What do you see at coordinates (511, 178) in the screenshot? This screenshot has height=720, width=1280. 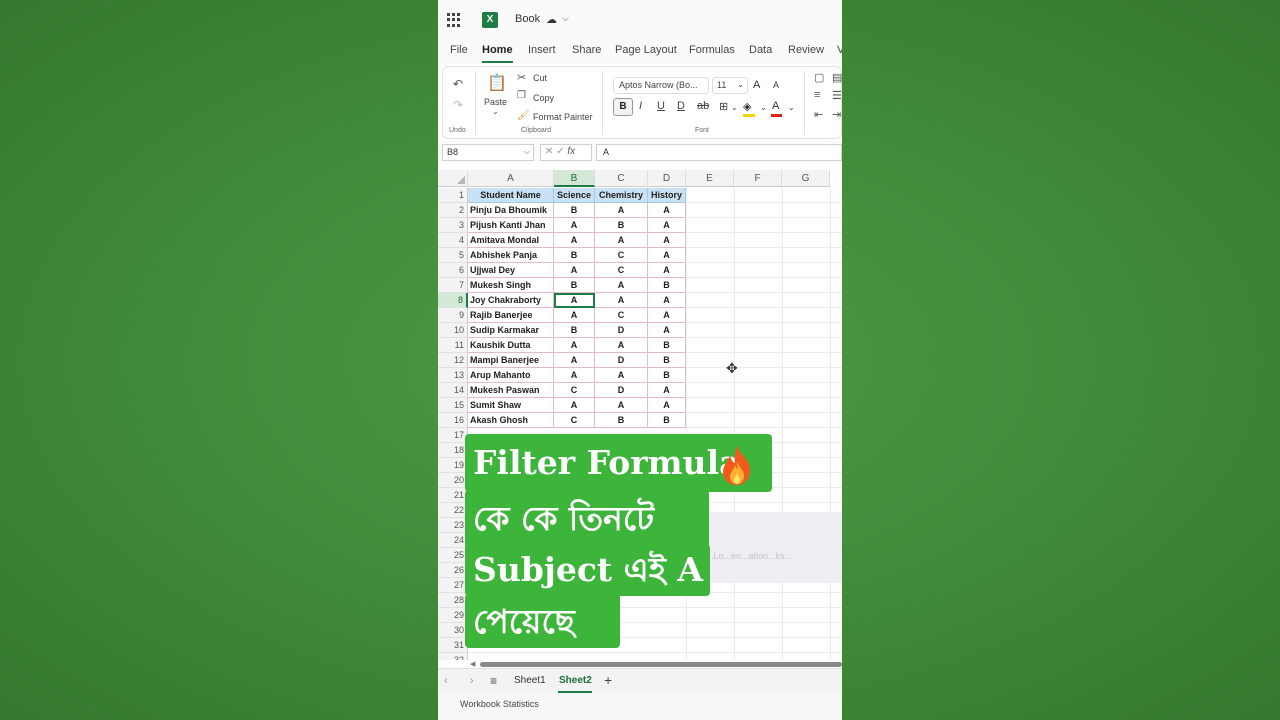 I see `column-header-a: A` at bounding box center [511, 178].